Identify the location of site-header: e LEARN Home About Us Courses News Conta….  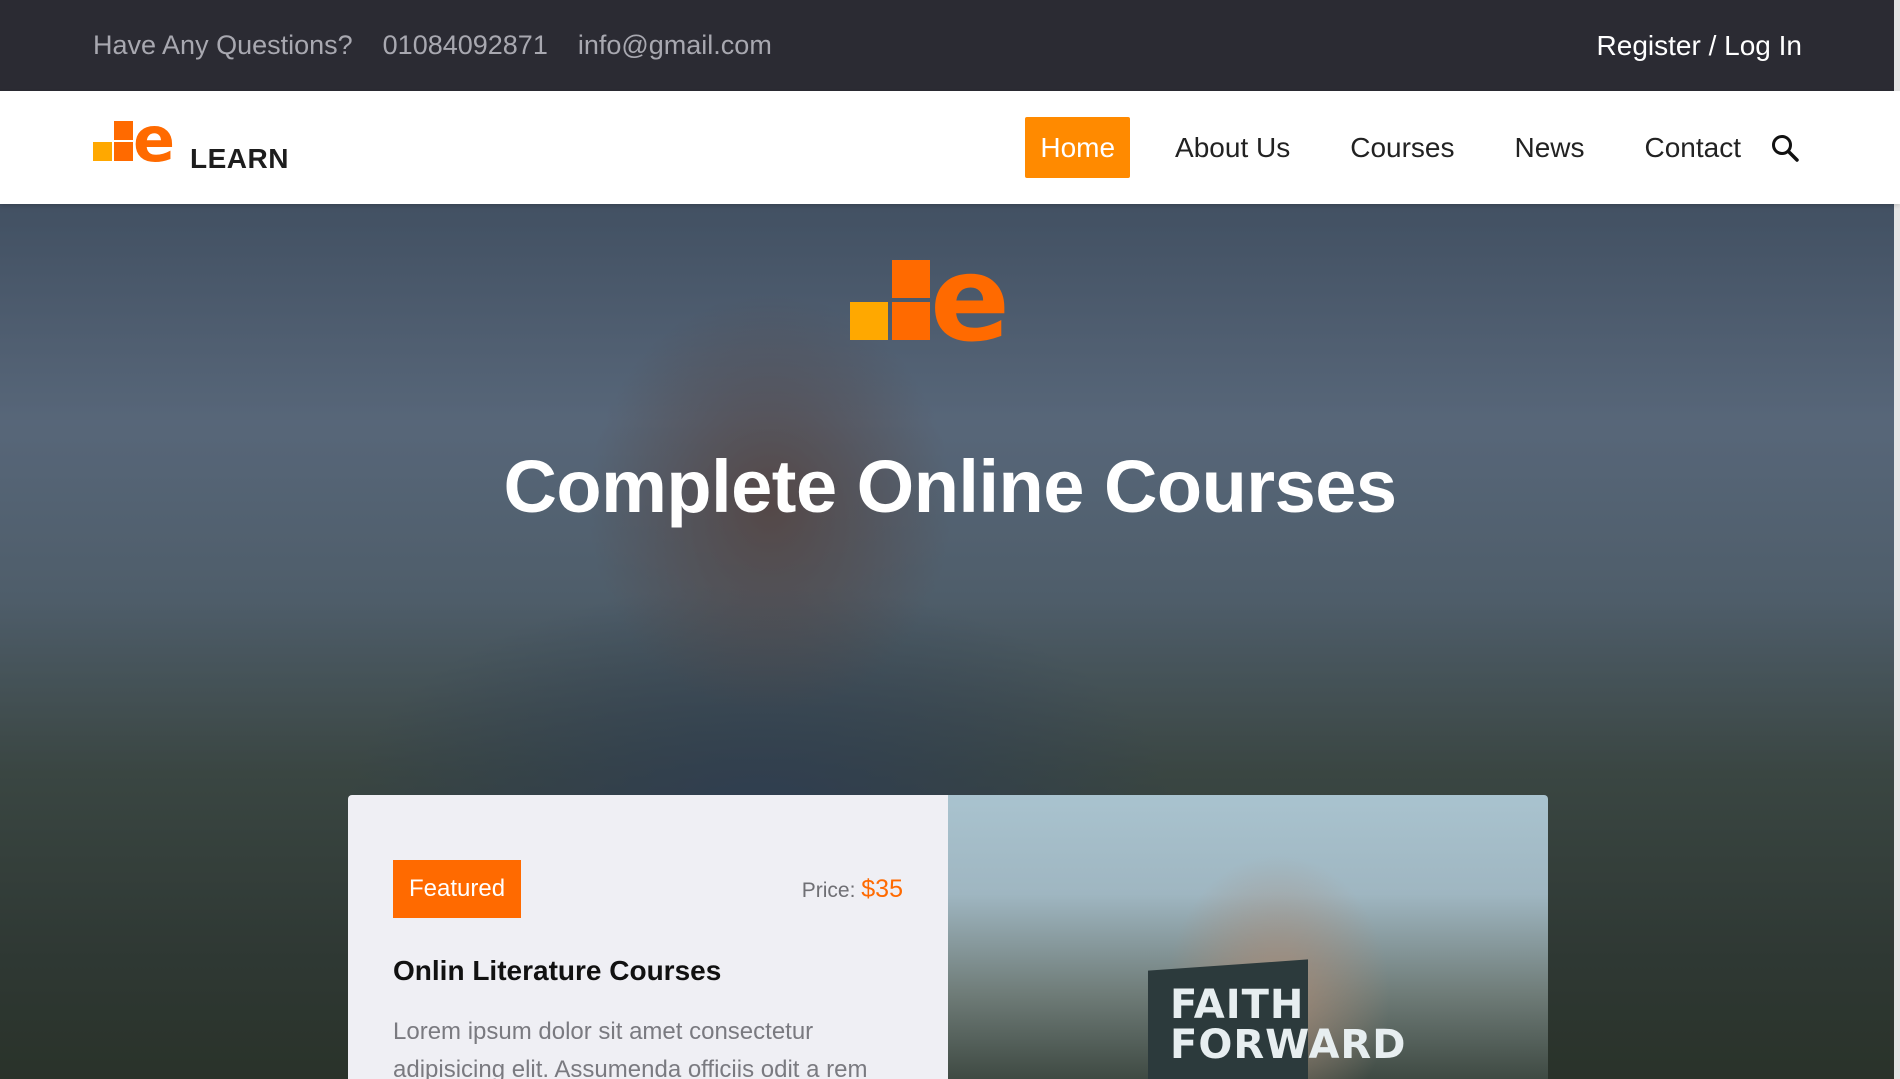
(950, 147).